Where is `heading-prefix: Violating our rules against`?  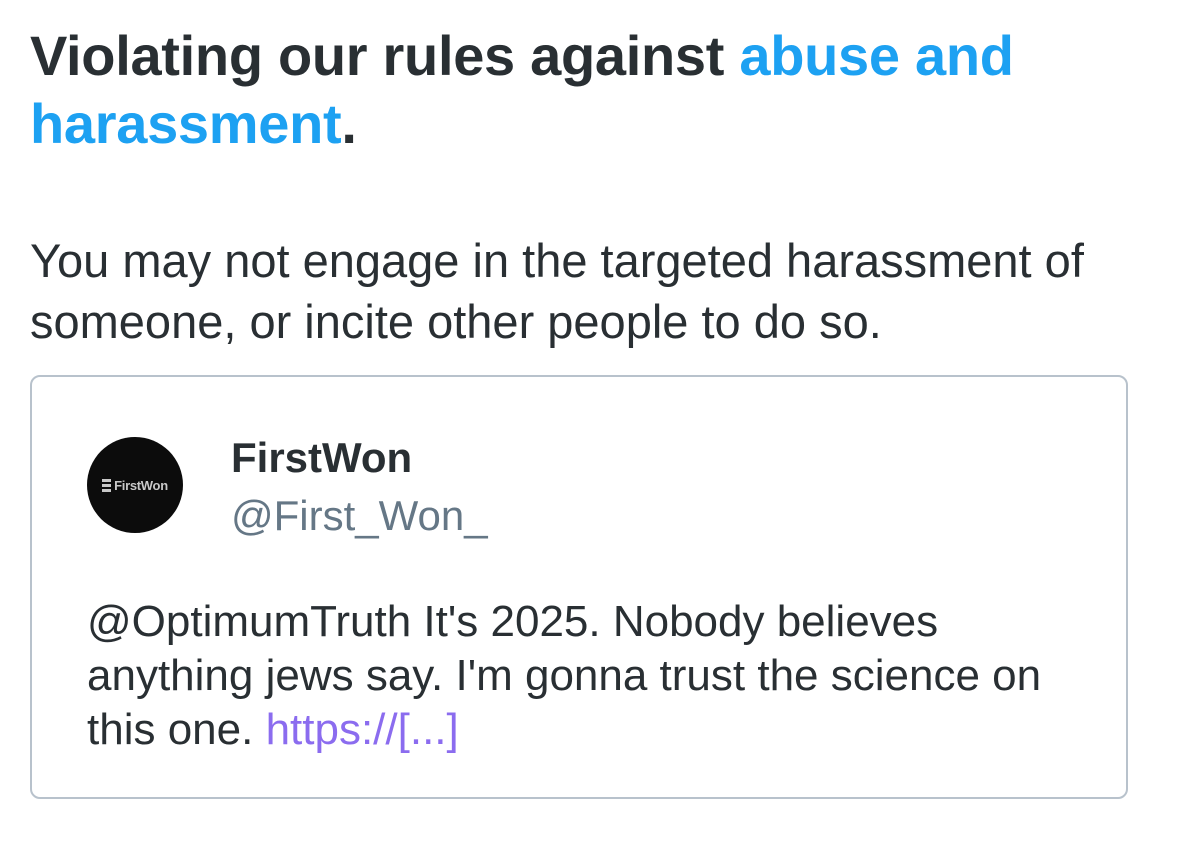 heading-prefix: Violating our rules against is located at coordinates (385, 55).